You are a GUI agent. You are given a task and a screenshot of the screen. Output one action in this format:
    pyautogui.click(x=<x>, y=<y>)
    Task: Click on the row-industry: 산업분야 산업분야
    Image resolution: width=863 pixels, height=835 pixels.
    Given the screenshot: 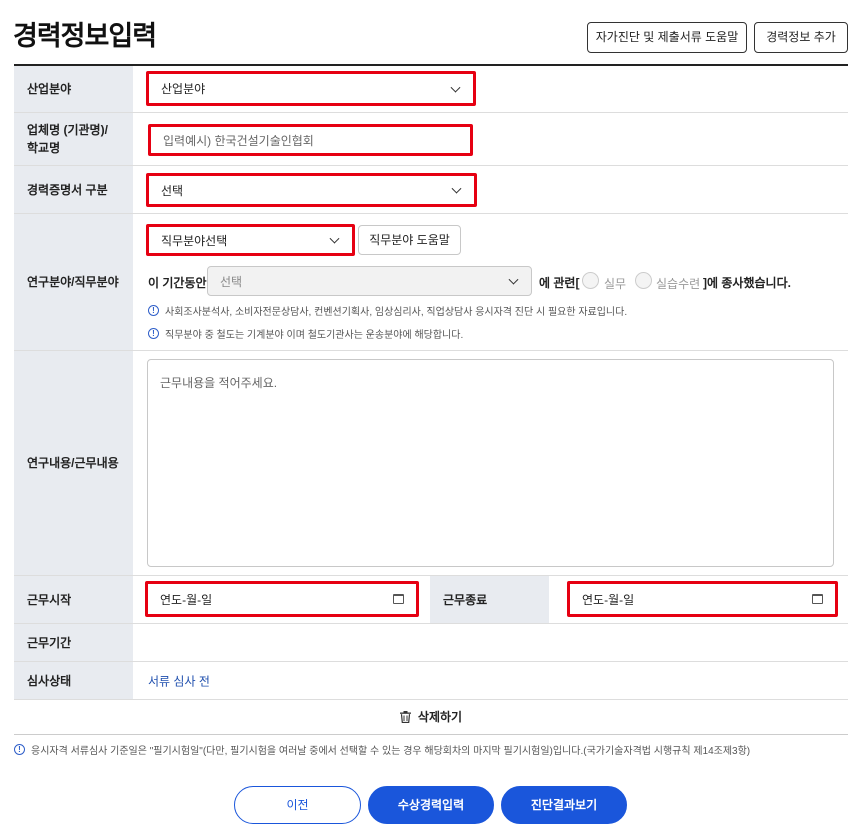 What is the action you would take?
    pyautogui.click(x=431, y=89)
    